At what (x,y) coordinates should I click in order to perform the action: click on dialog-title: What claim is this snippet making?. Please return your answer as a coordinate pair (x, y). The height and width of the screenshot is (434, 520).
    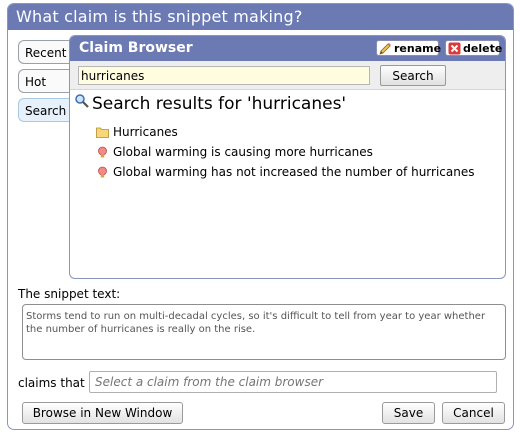
    Looking at the image, I should click on (260, 17).